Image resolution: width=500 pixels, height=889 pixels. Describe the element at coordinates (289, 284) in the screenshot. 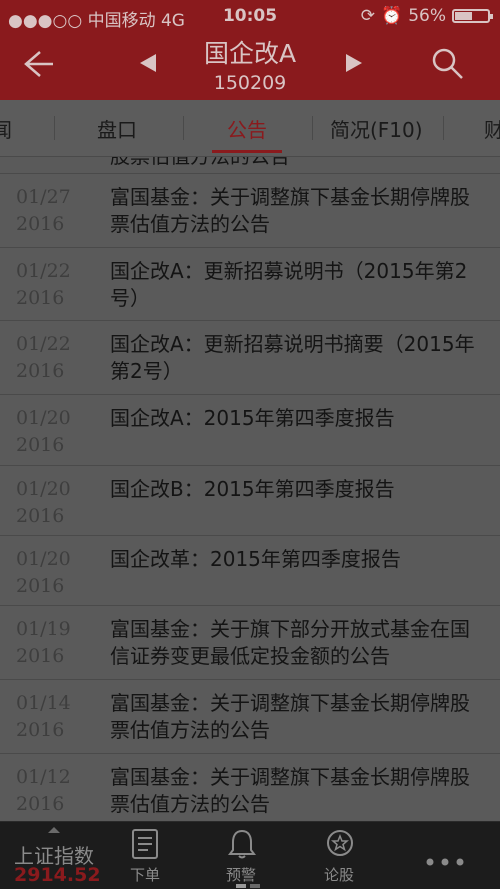

I see `announcement-title: 国企改A：更新招募说明书（2015年第2号）` at that location.